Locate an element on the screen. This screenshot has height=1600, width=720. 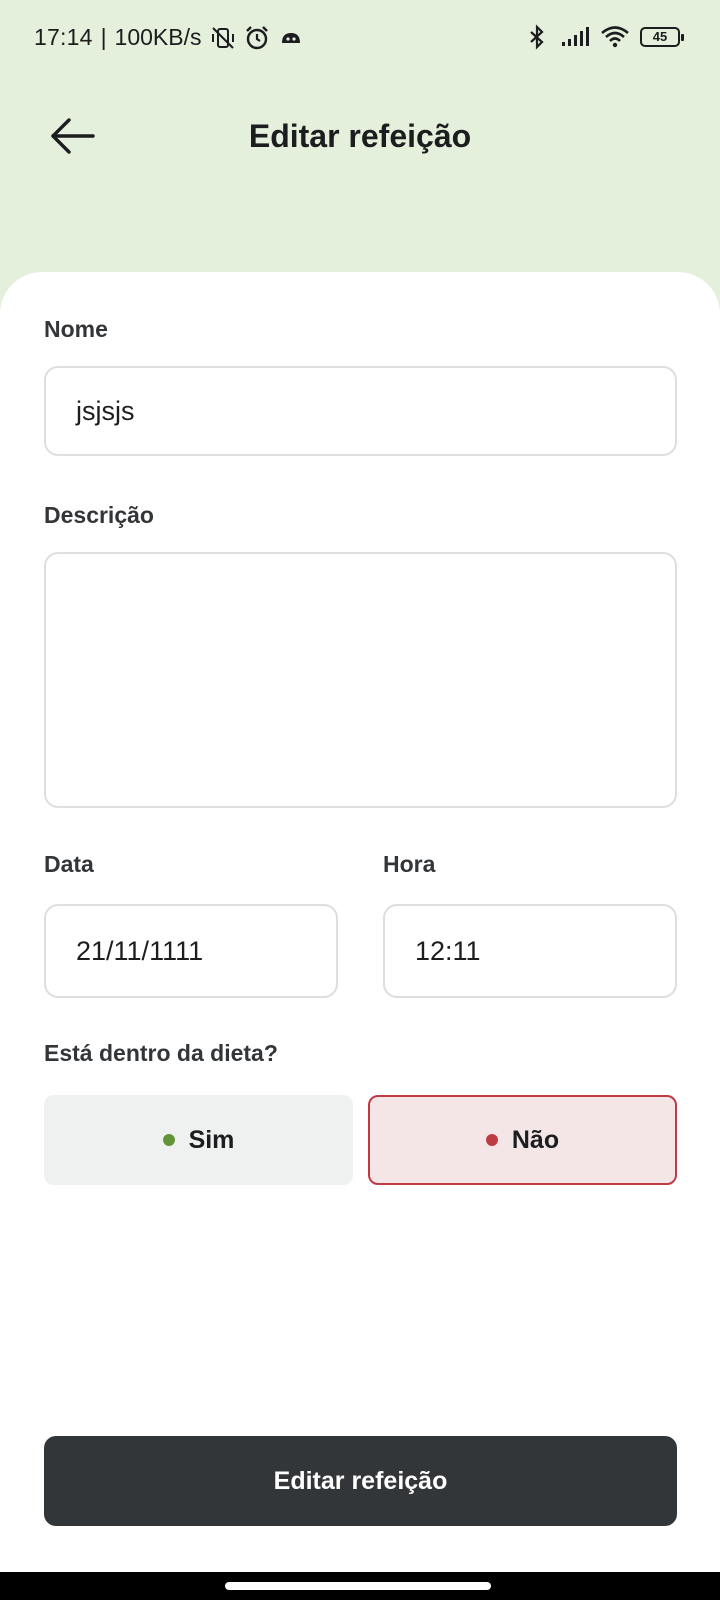
wifi-icon is located at coordinates (615, 37).